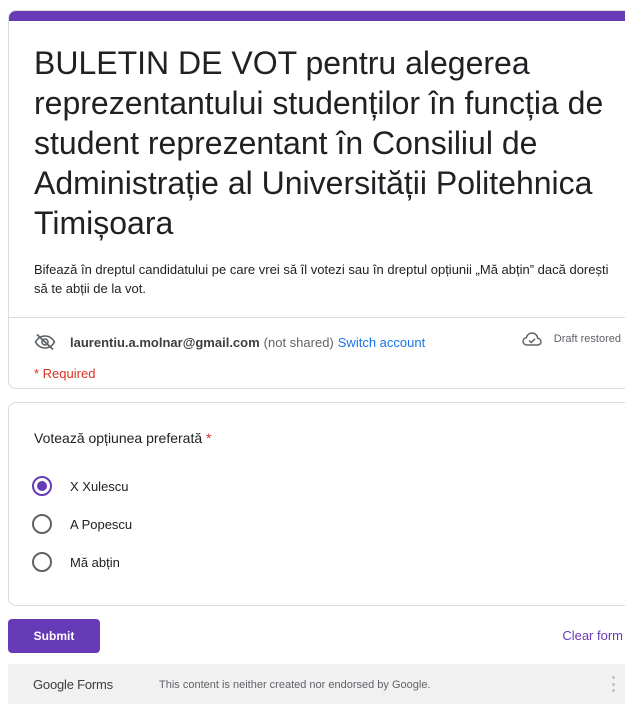  I want to click on draft-status-text: Draft restored, so click(587, 339).